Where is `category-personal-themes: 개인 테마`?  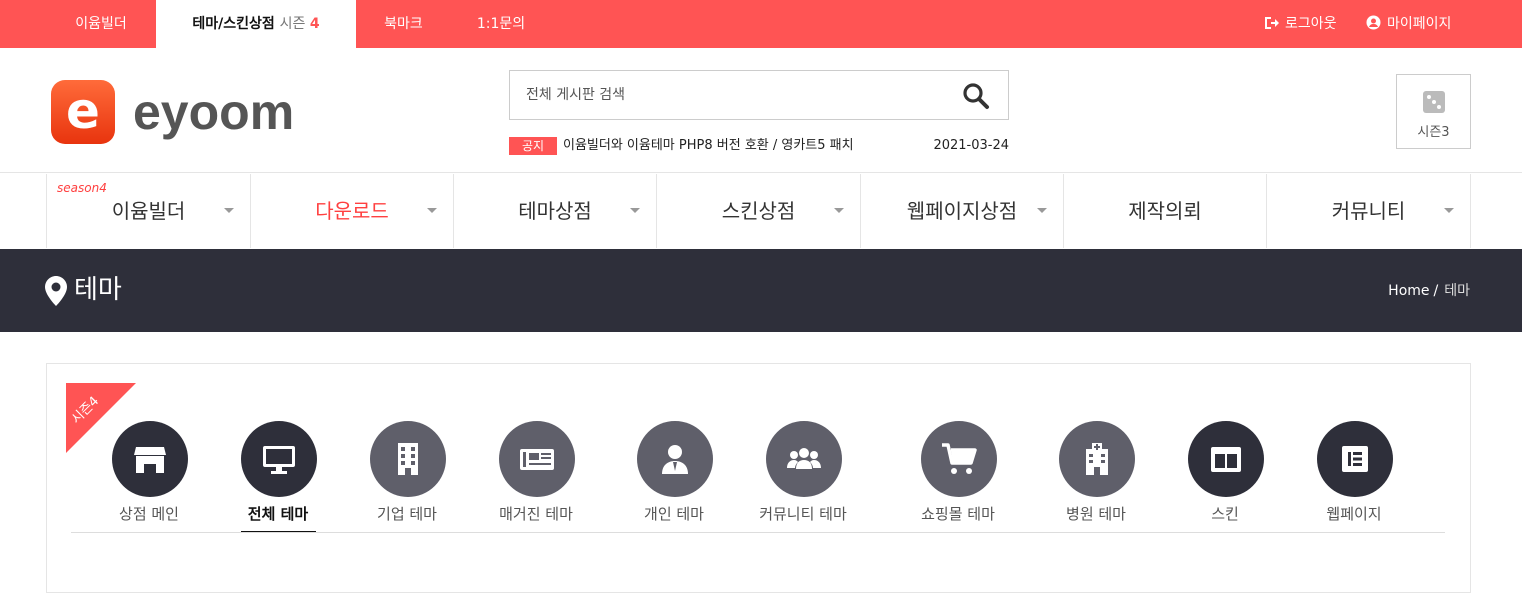
category-personal-themes: 개인 테마 is located at coordinates (674, 477).